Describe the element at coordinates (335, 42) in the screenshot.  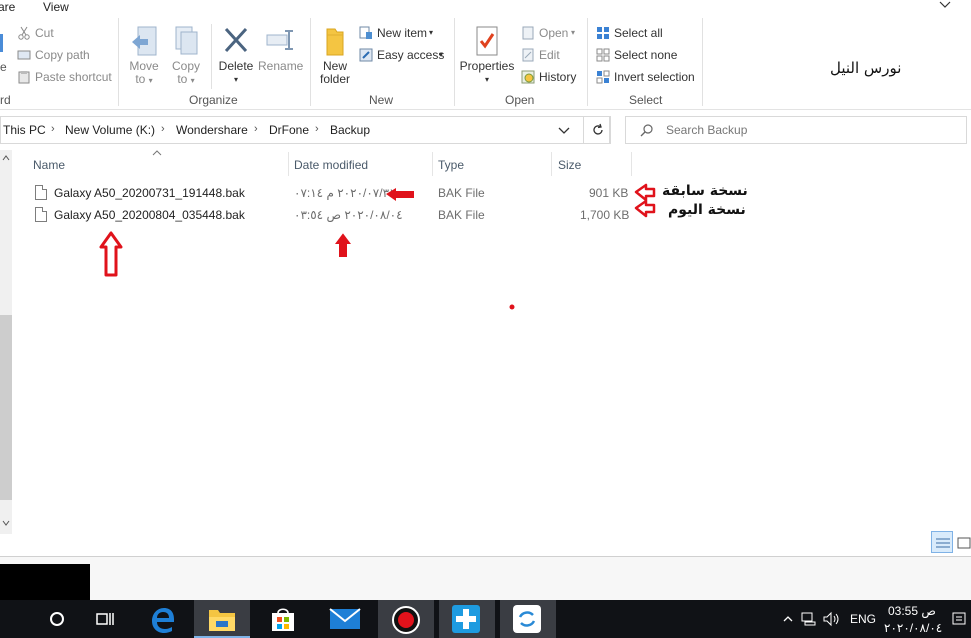
I see `new-folder-icon` at that location.